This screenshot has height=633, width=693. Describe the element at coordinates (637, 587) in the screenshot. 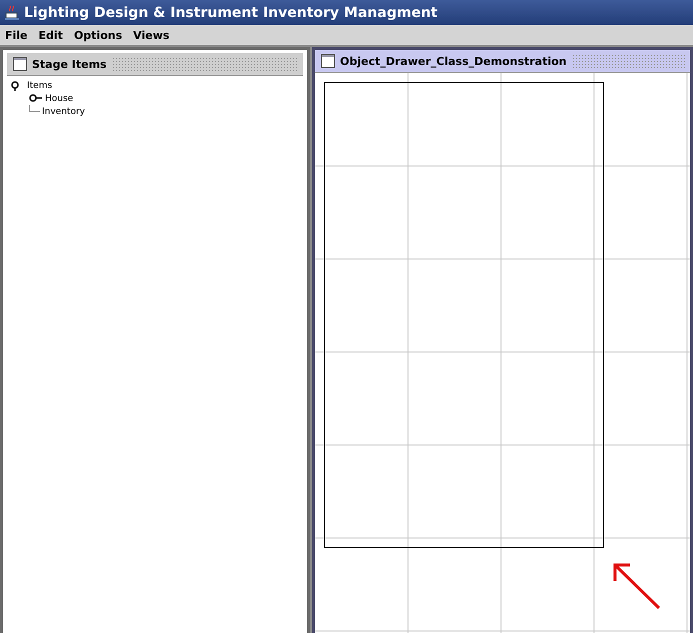

I see `arrow` at that location.